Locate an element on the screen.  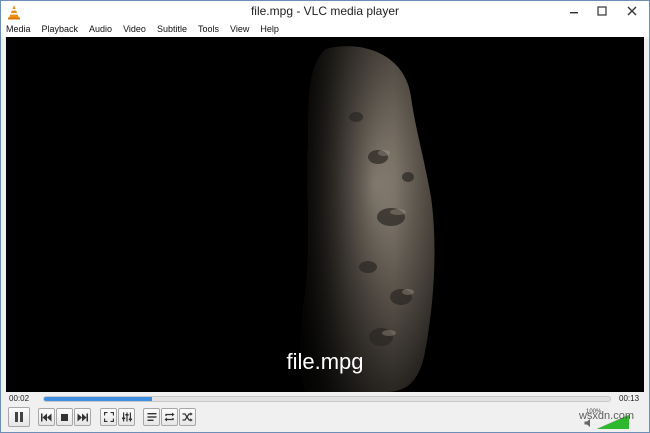
next-button is located at coordinates (82, 417).